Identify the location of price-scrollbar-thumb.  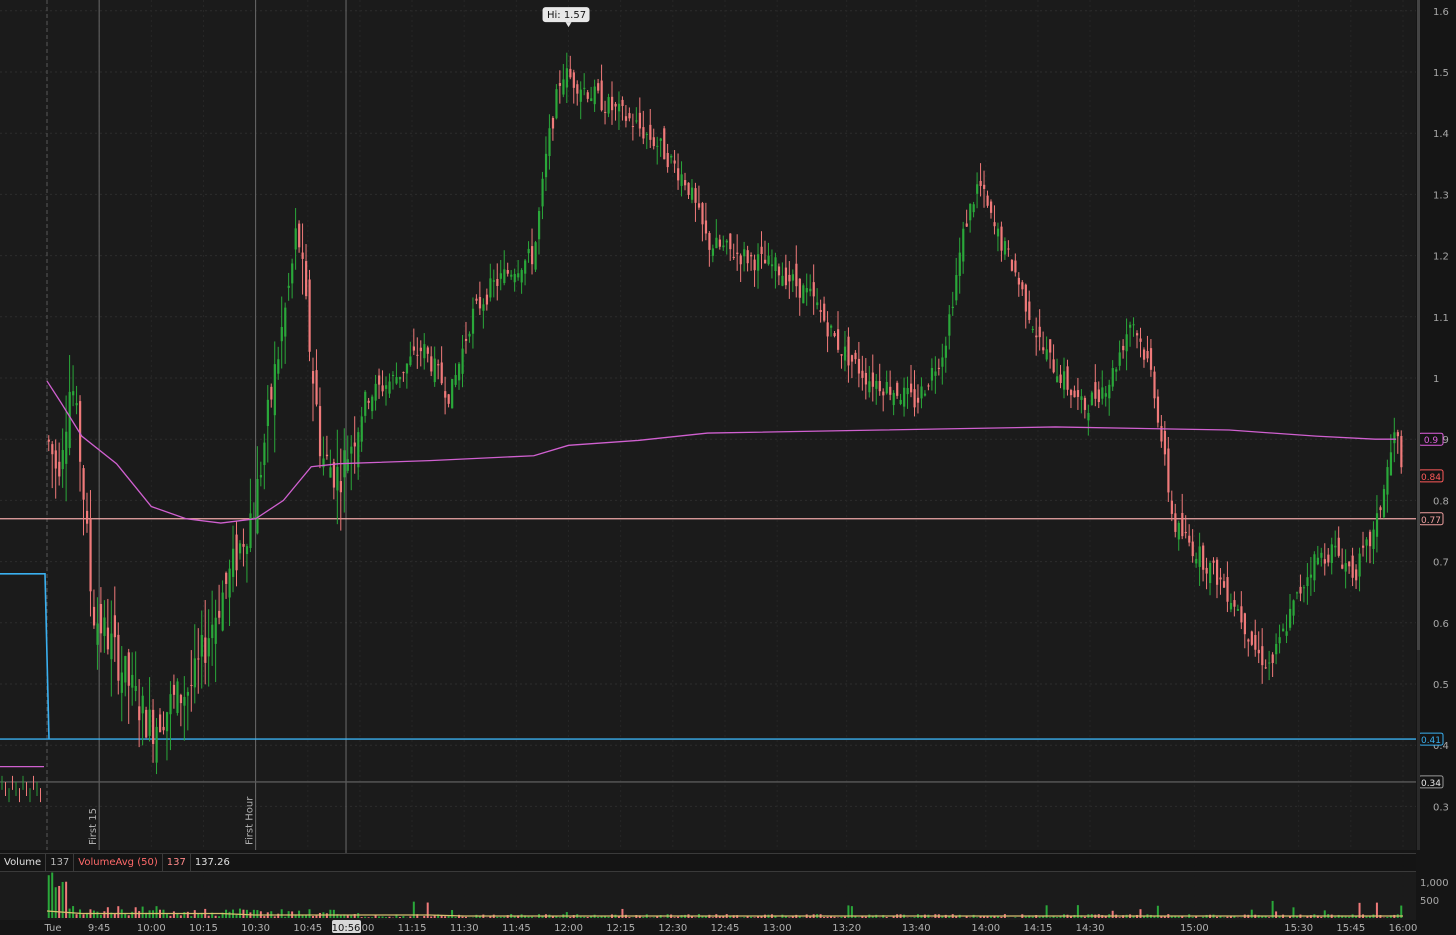
(1418, 325).